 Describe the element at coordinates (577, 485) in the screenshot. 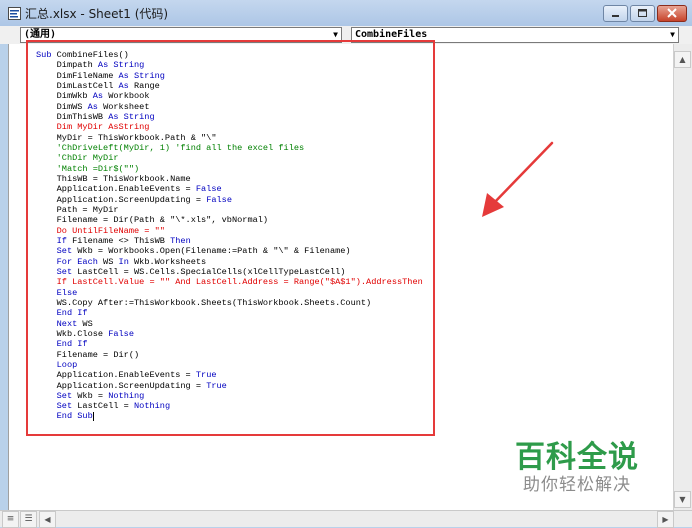

I see `watermark-slogan: 助你轻松解决` at that location.